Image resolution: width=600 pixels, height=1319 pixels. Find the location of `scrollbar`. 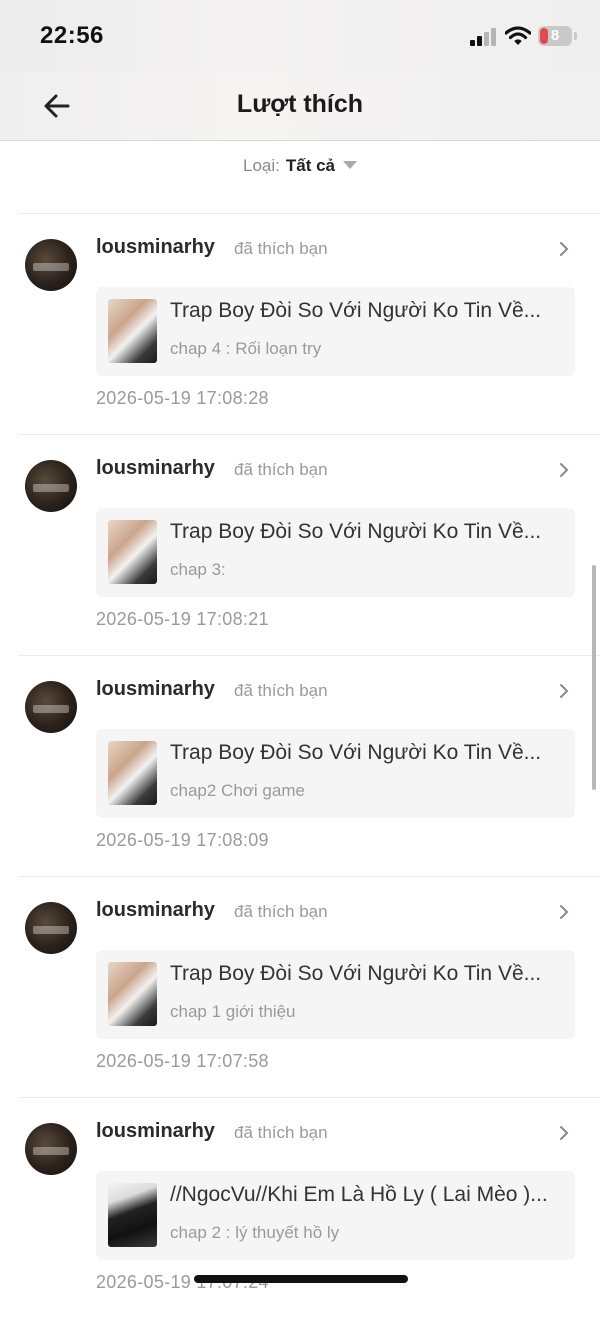

scrollbar is located at coordinates (594, 677).